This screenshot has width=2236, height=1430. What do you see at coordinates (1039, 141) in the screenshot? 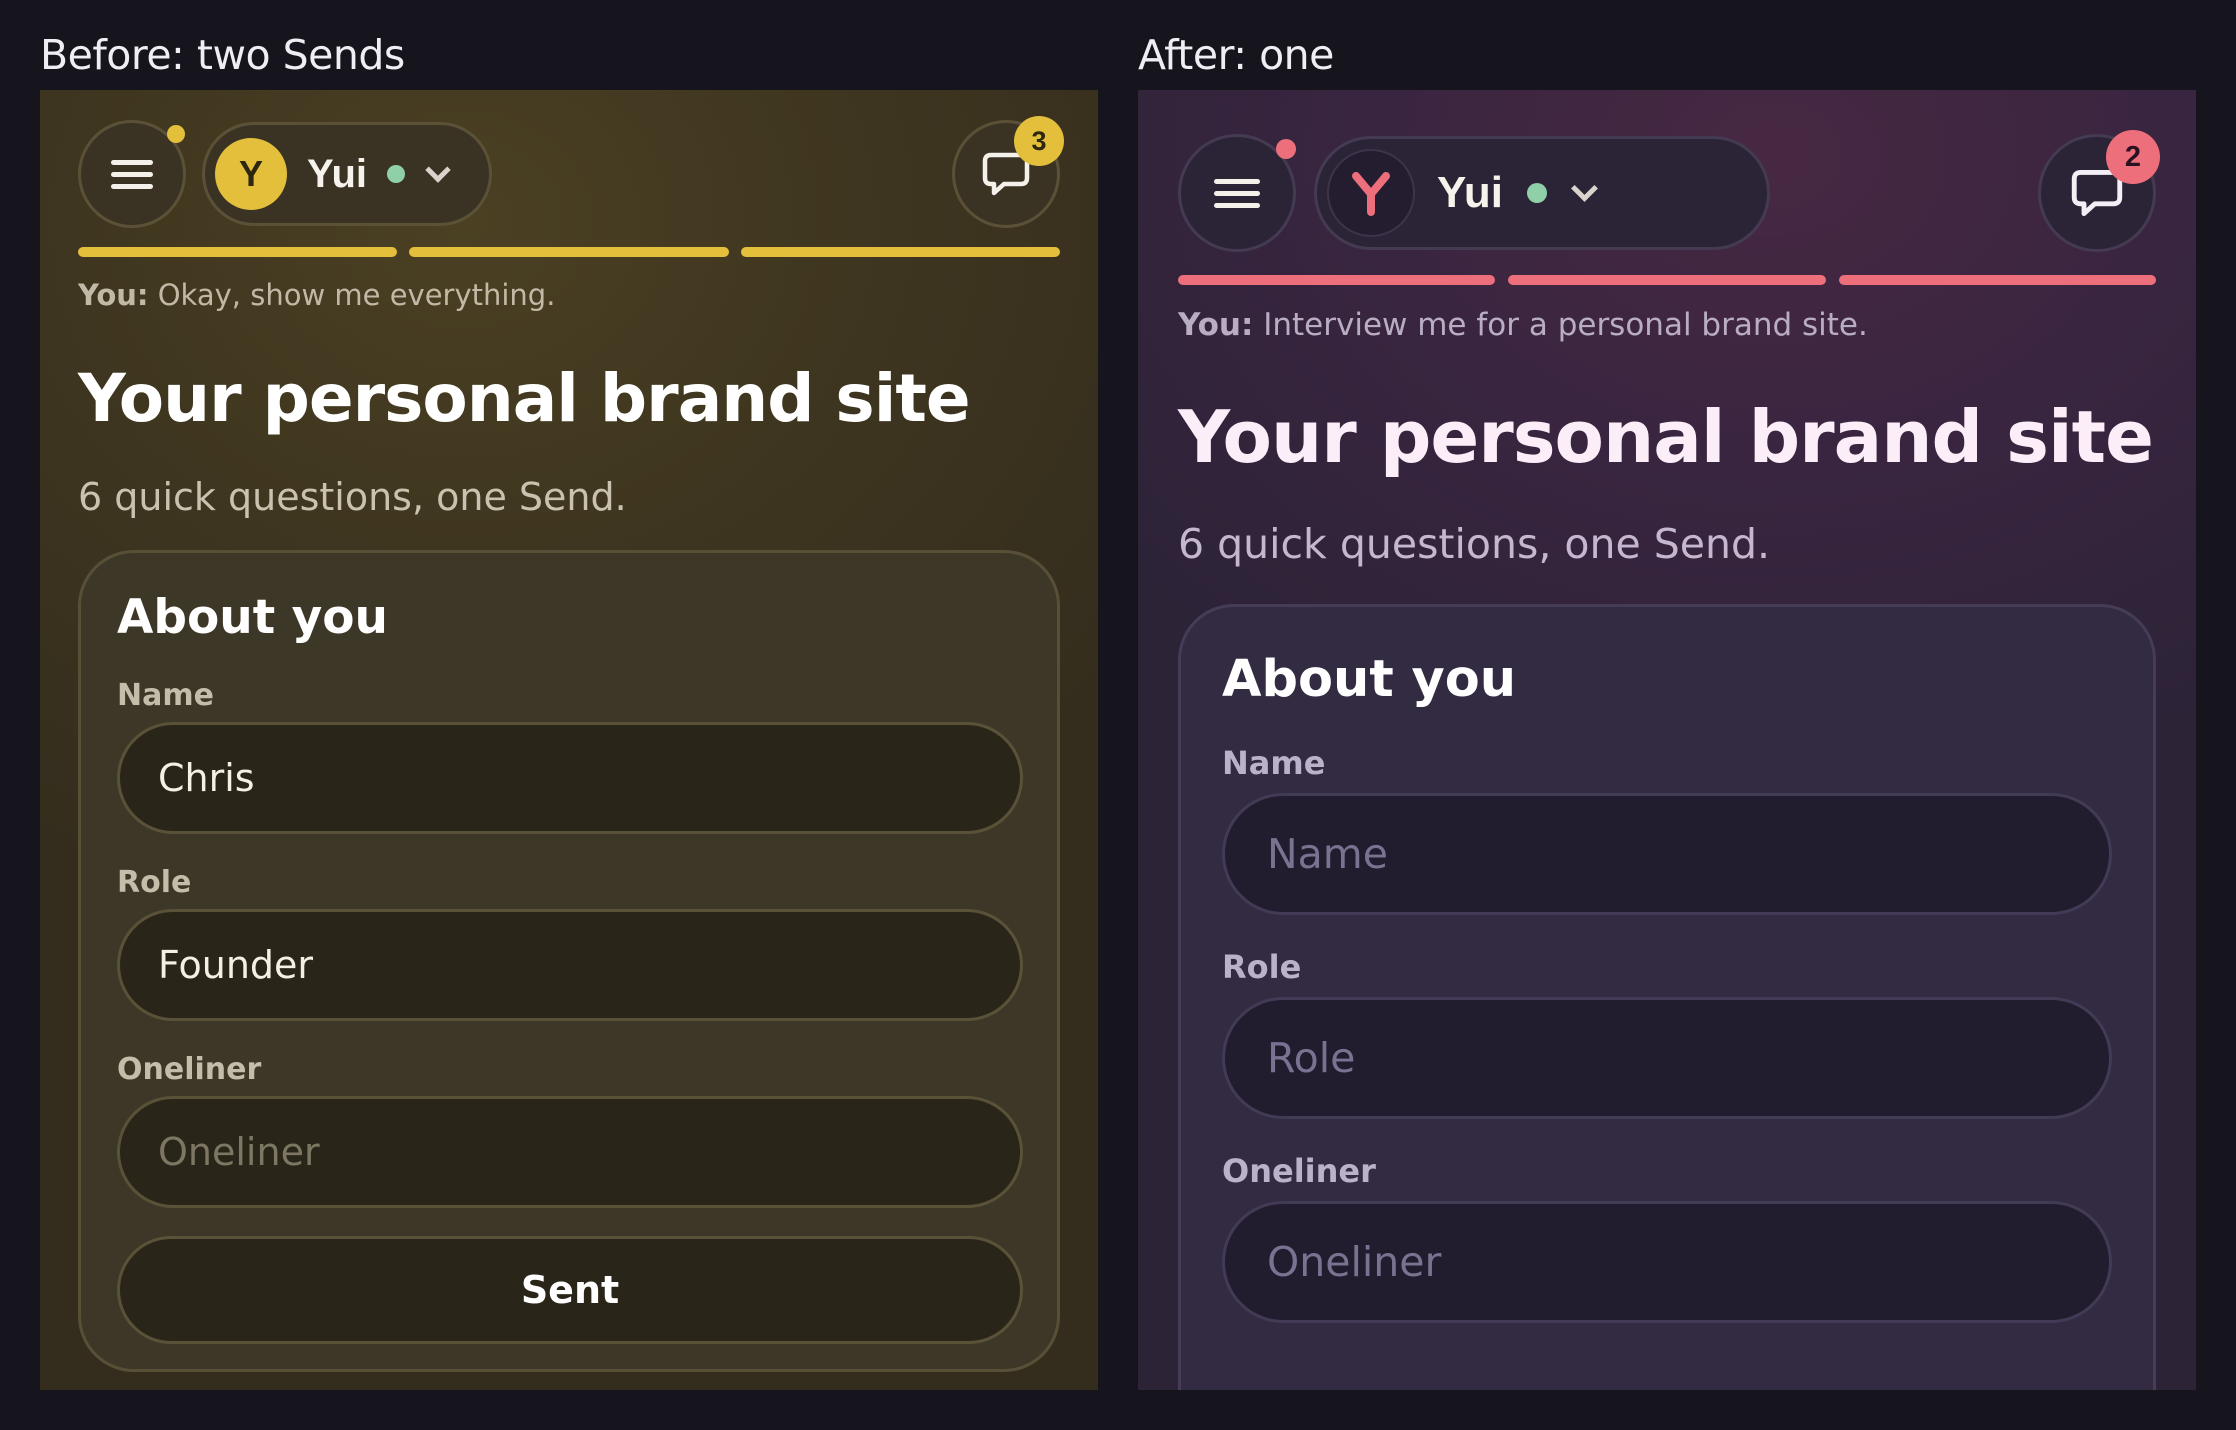
I see `chat-badge: 3` at bounding box center [1039, 141].